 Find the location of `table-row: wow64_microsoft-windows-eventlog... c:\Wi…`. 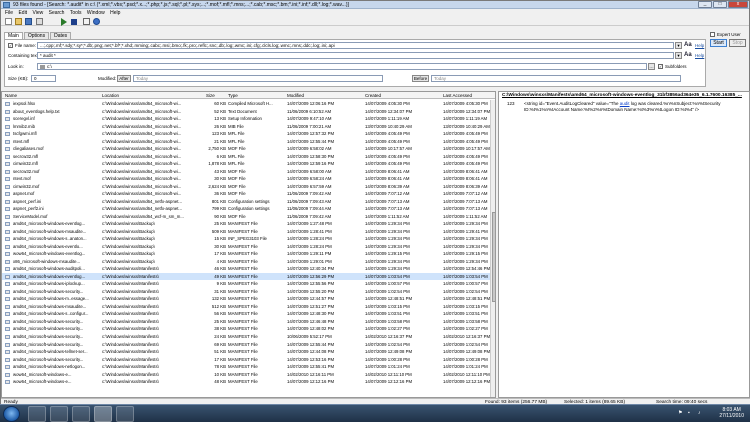

table-row: wow64_microsoft-windows-eventlog... c:\Wi… is located at coordinates (246, 254).